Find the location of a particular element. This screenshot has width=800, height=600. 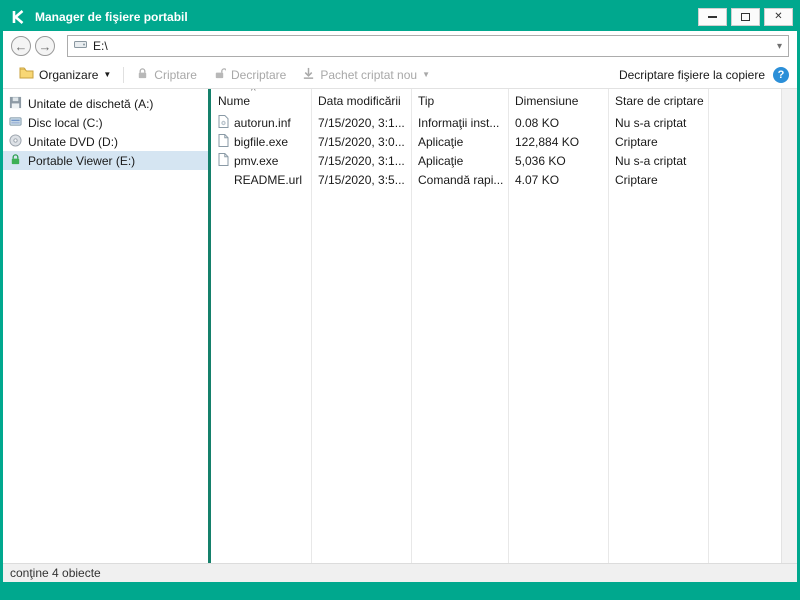

column-header-name: ^ Nume is located at coordinates (261, 101).